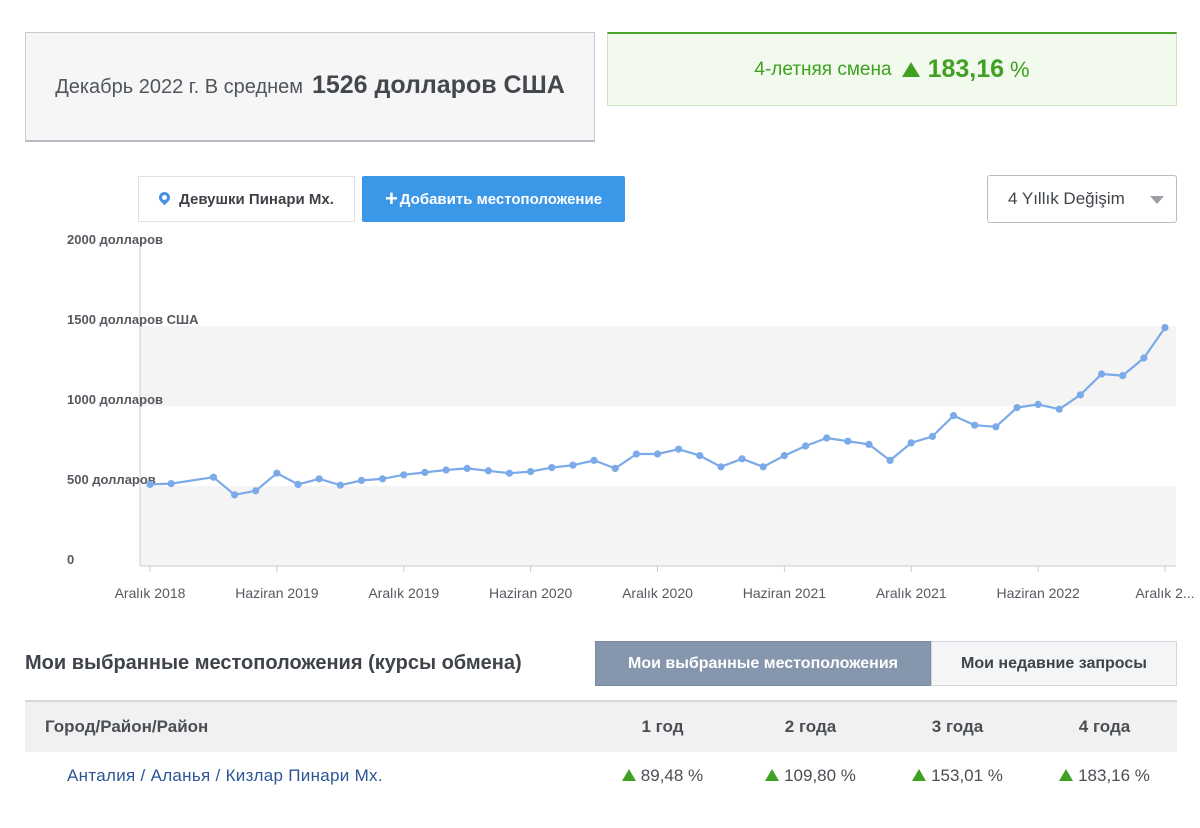 Image resolution: width=1200 pixels, height=828 pixels. I want to click on column-header-2y: 2 года, so click(810, 726).